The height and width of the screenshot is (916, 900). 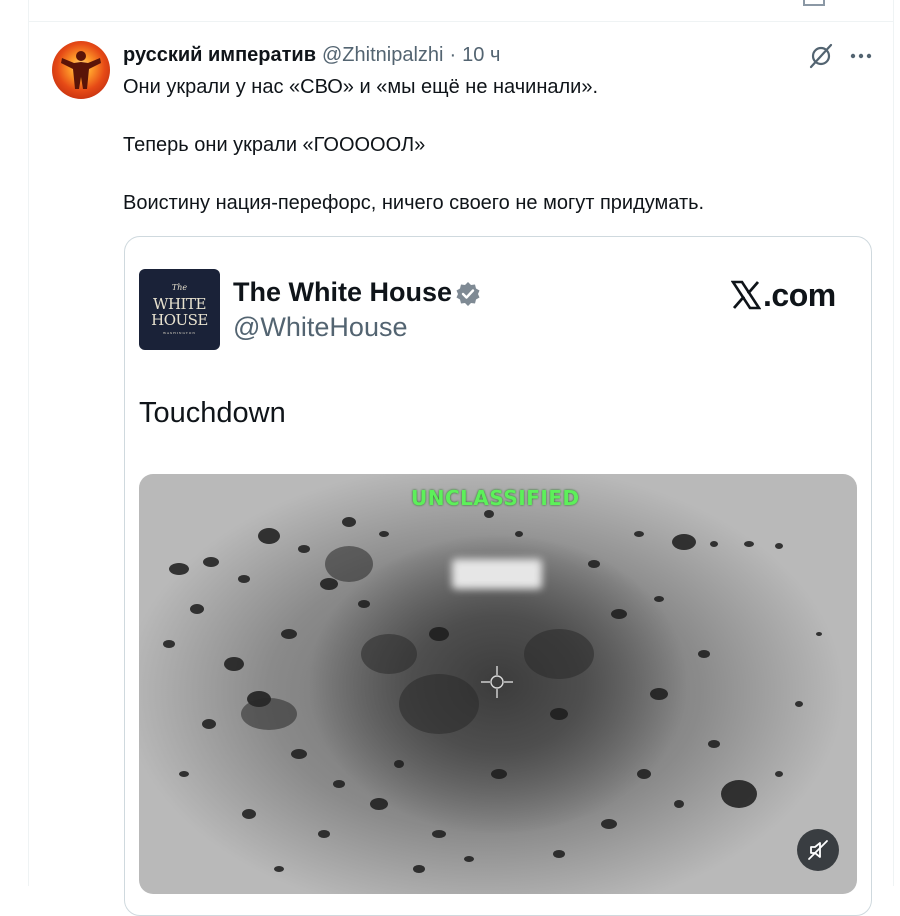 I want to click on x-com-link: .com, so click(x=783, y=295).